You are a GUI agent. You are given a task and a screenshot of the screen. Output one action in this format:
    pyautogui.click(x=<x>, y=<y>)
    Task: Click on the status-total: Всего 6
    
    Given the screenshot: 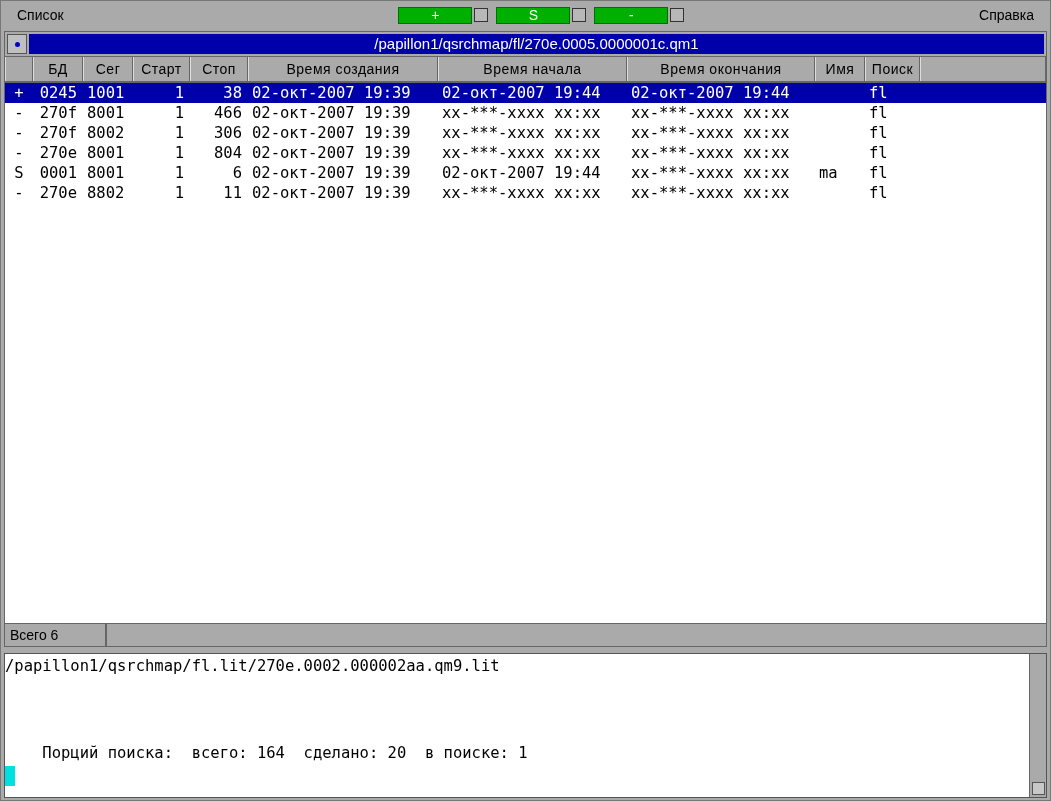 What is the action you would take?
    pyautogui.click(x=56, y=635)
    